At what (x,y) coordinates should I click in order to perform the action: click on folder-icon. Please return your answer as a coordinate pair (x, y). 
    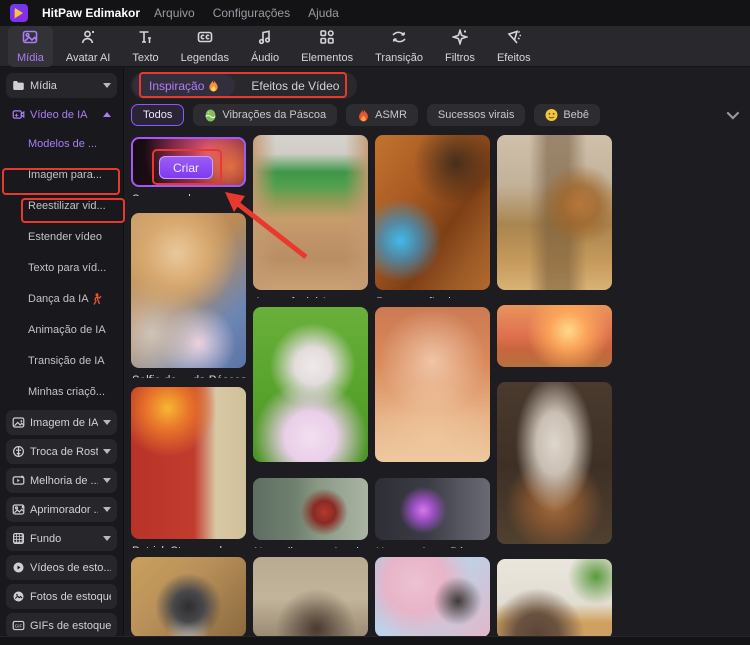
    Looking at the image, I should click on (18, 85).